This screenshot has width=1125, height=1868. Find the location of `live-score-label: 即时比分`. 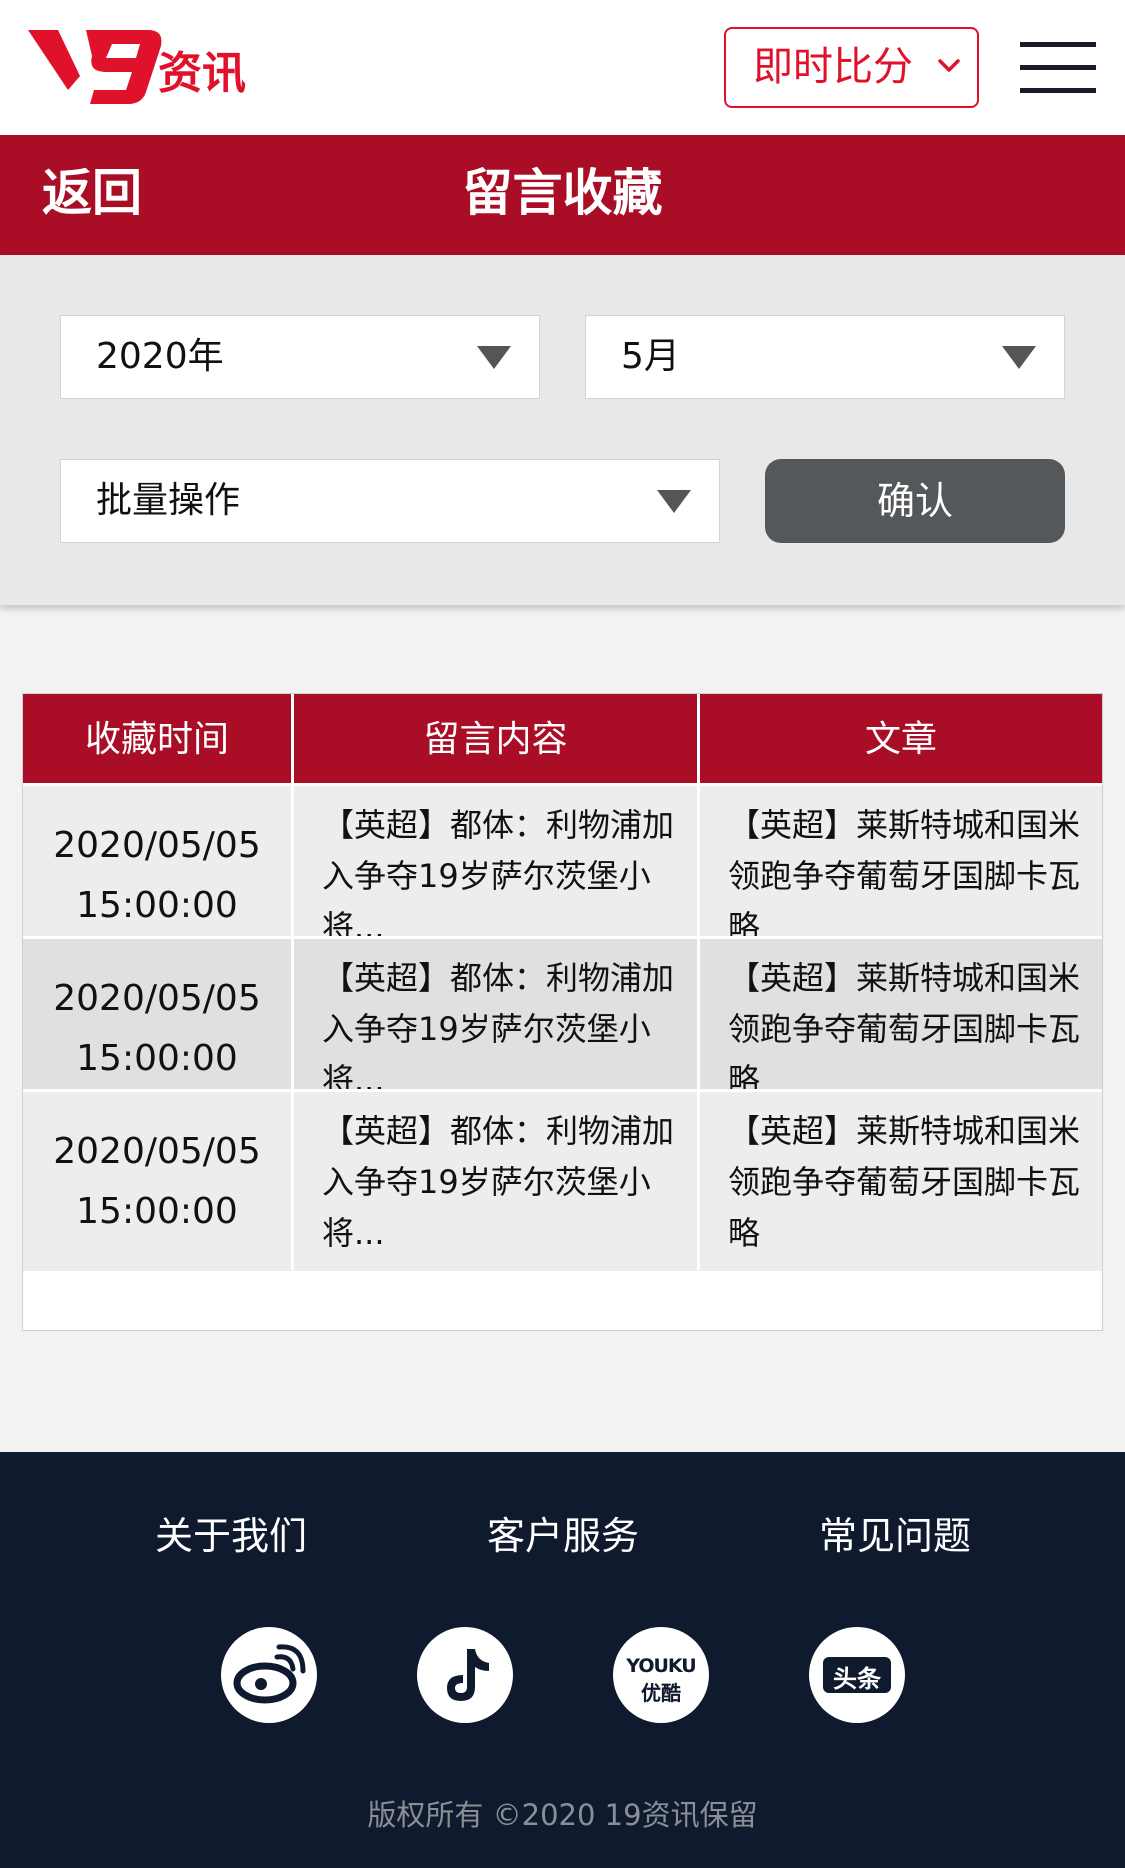

live-score-label: 即时比分 is located at coordinates (833, 67).